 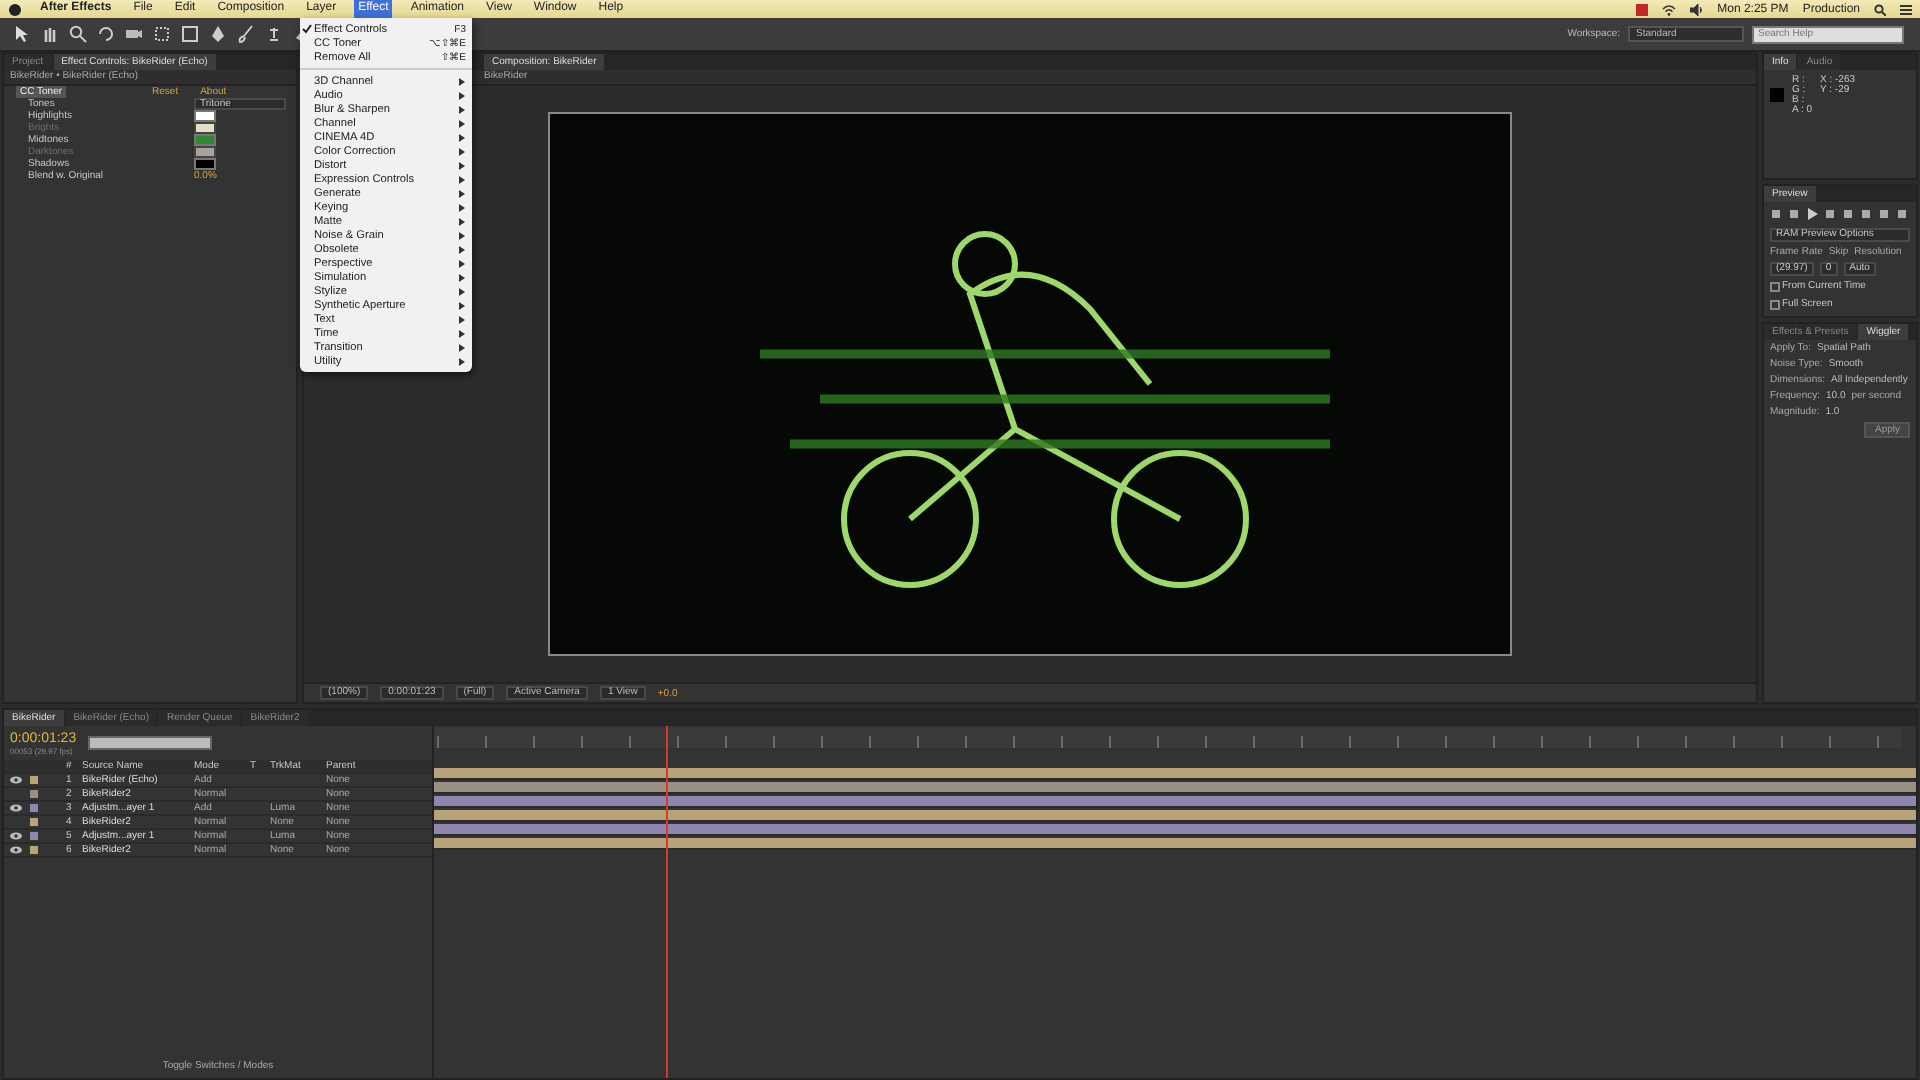 I want to click on record-icon, so click(x=1641, y=9).